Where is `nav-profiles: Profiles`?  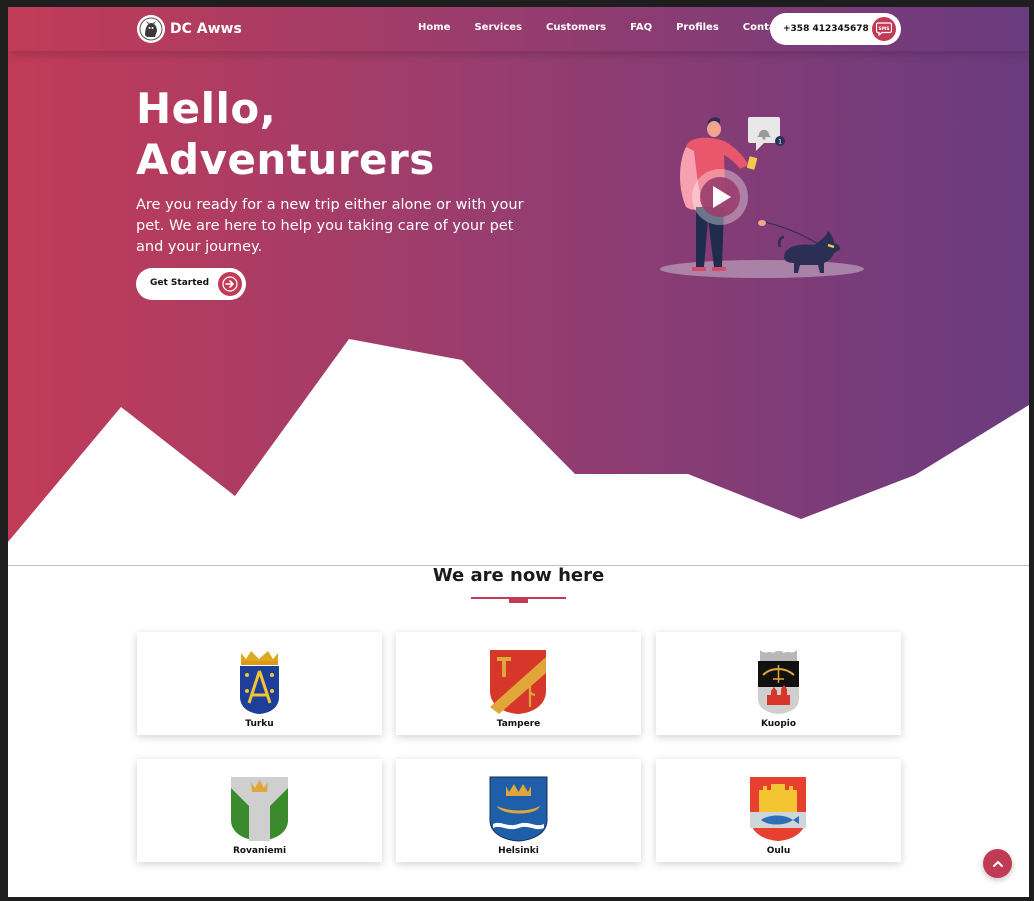
nav-profiles: Profiles is located at coordinates (697, 27).